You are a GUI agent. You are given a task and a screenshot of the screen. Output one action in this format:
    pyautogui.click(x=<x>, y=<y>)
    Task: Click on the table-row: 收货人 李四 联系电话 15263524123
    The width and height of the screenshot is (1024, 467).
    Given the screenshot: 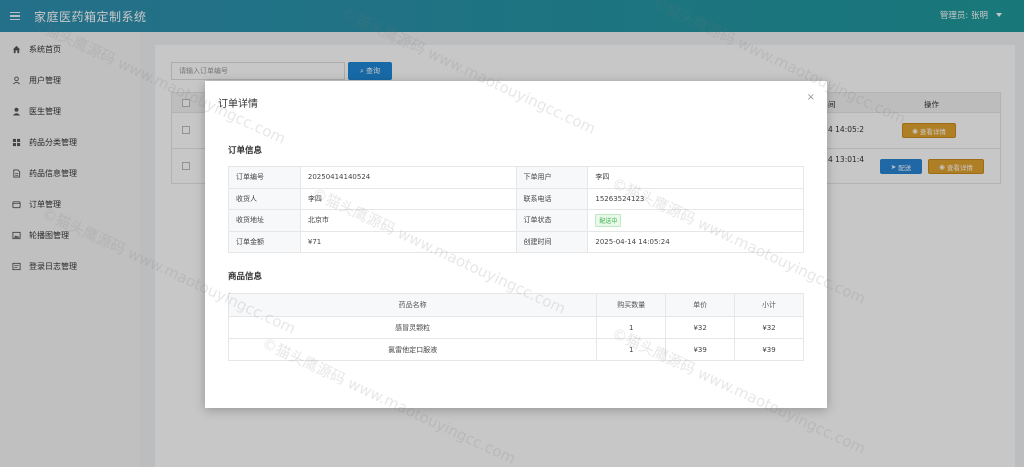 What is the action you would take?
    pyautogui.click(x=516, y=198)
    